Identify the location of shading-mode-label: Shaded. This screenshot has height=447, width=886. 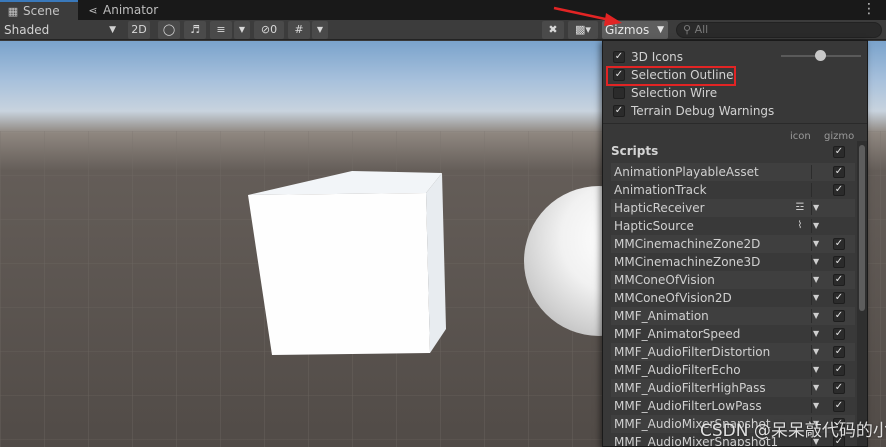
(27, 30).